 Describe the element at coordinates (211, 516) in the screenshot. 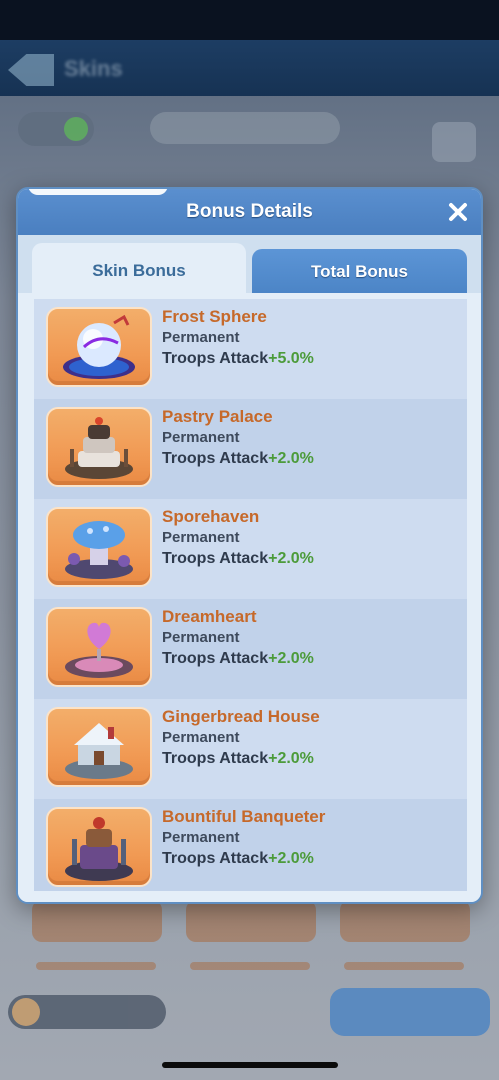

I see `item-name: Sporehaven` at that location.